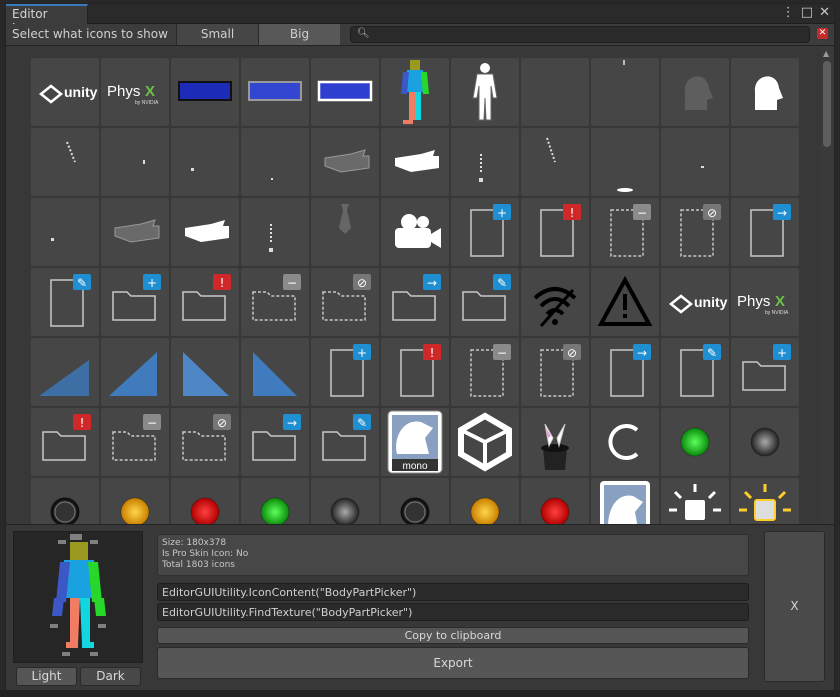 The height and width of the screenshot is (697, 840). What do you see at coordinates (625, 442) in the screenshot?
I see `icon-cell-spinner` at bounding box center [625, 442].